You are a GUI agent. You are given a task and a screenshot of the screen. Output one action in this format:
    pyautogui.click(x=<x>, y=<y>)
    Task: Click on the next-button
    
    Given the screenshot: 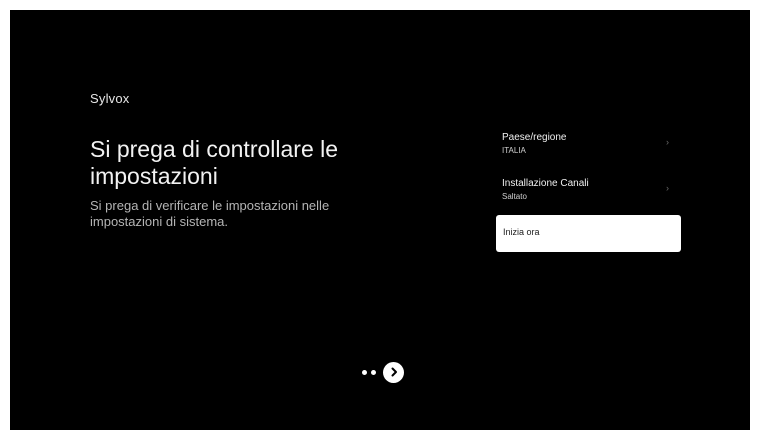 What is the action you would take?
    pyautogui.click(x=393, y=372)
    